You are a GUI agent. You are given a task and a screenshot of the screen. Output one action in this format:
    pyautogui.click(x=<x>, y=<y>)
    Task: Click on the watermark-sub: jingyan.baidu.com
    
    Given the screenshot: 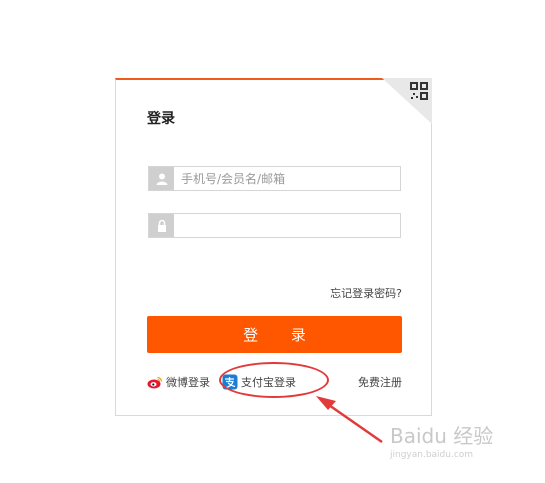 What is the action you would take?
    pyautogui.click(x=432, y=455)
    